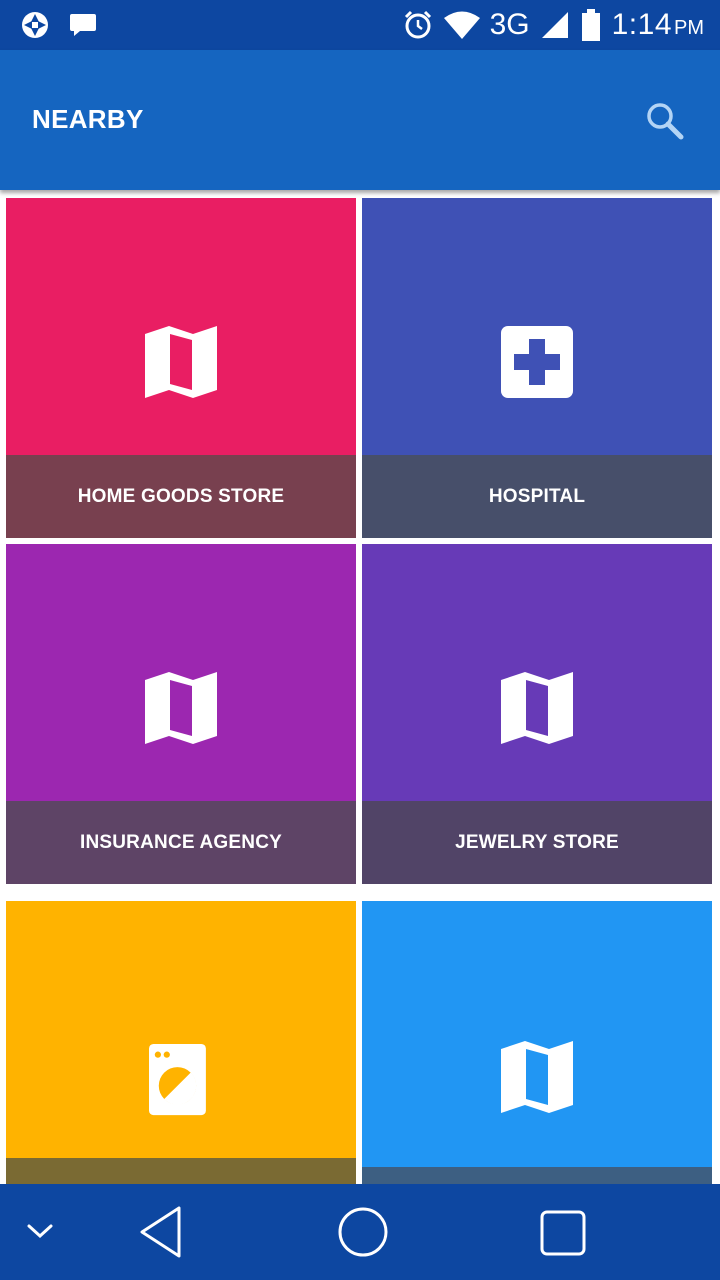  I want to click on message-icon, so click(83, 25).